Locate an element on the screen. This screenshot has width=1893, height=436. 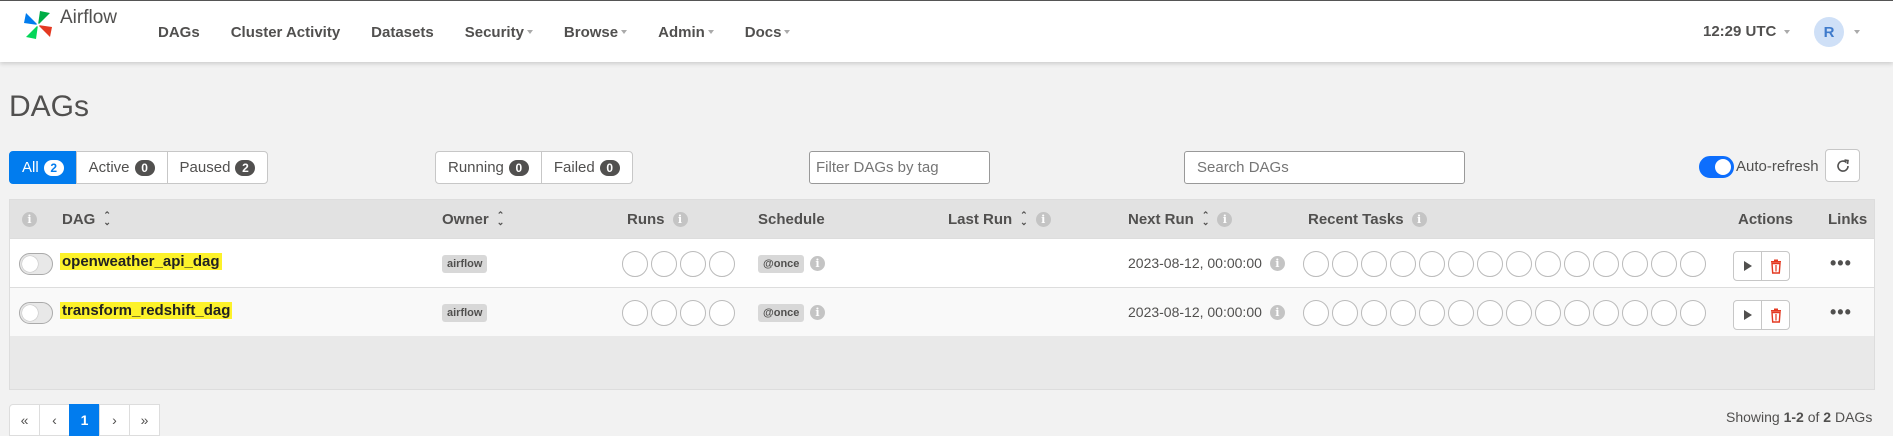
user-menu: R is located at coordinates (1837, 32).